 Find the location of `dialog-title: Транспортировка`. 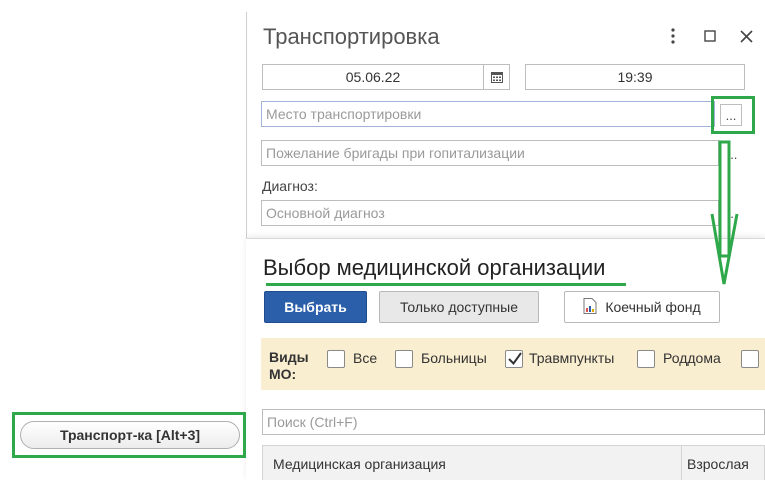

dialog-title: Транспортировка is located at coordinates (351, 36).